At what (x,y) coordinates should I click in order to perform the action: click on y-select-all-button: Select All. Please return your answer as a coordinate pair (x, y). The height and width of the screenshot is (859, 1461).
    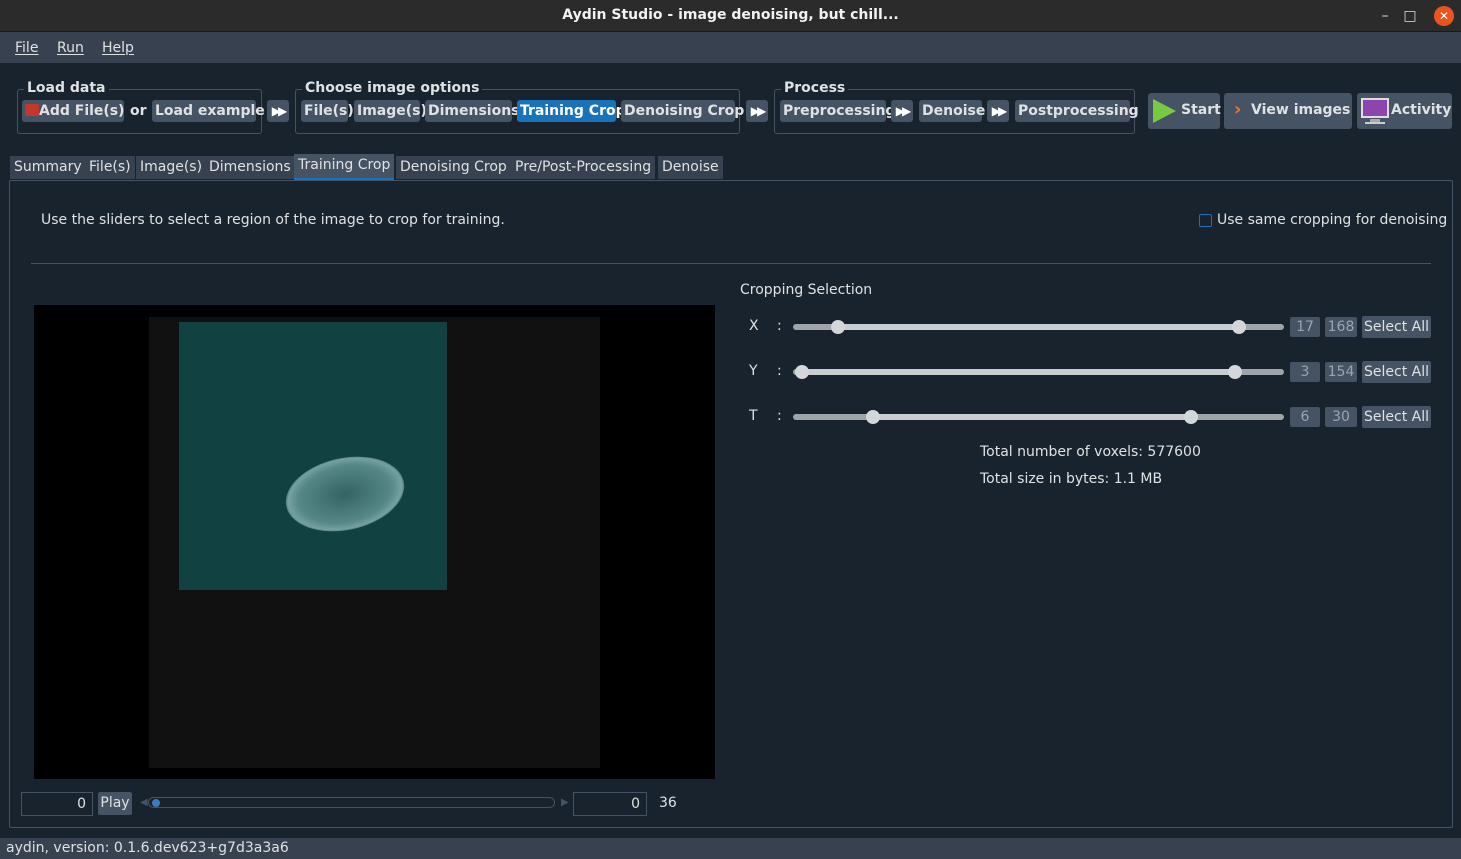
    Looking at the image, I should click on (1396, 372).